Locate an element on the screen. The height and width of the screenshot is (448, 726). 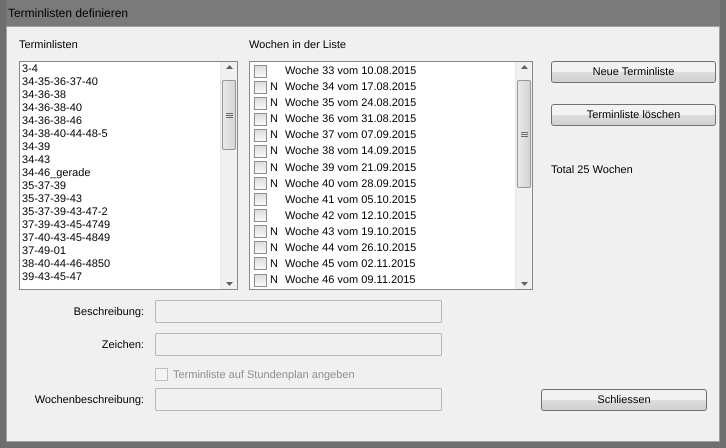
list-item: 34-36-38-40 is located at coordinates (53, 108).